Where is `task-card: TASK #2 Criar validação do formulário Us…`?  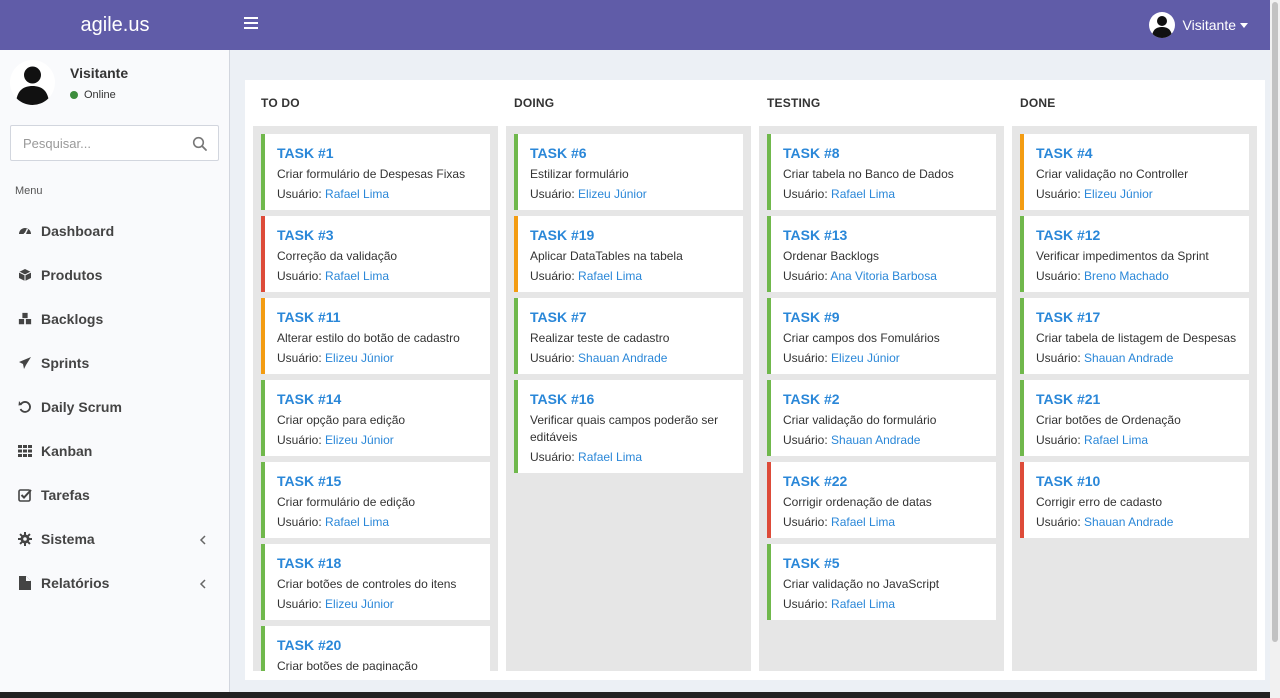 task-card: TASK #2 Criar validação do formulário Us… is located at coordinates (881, 418).